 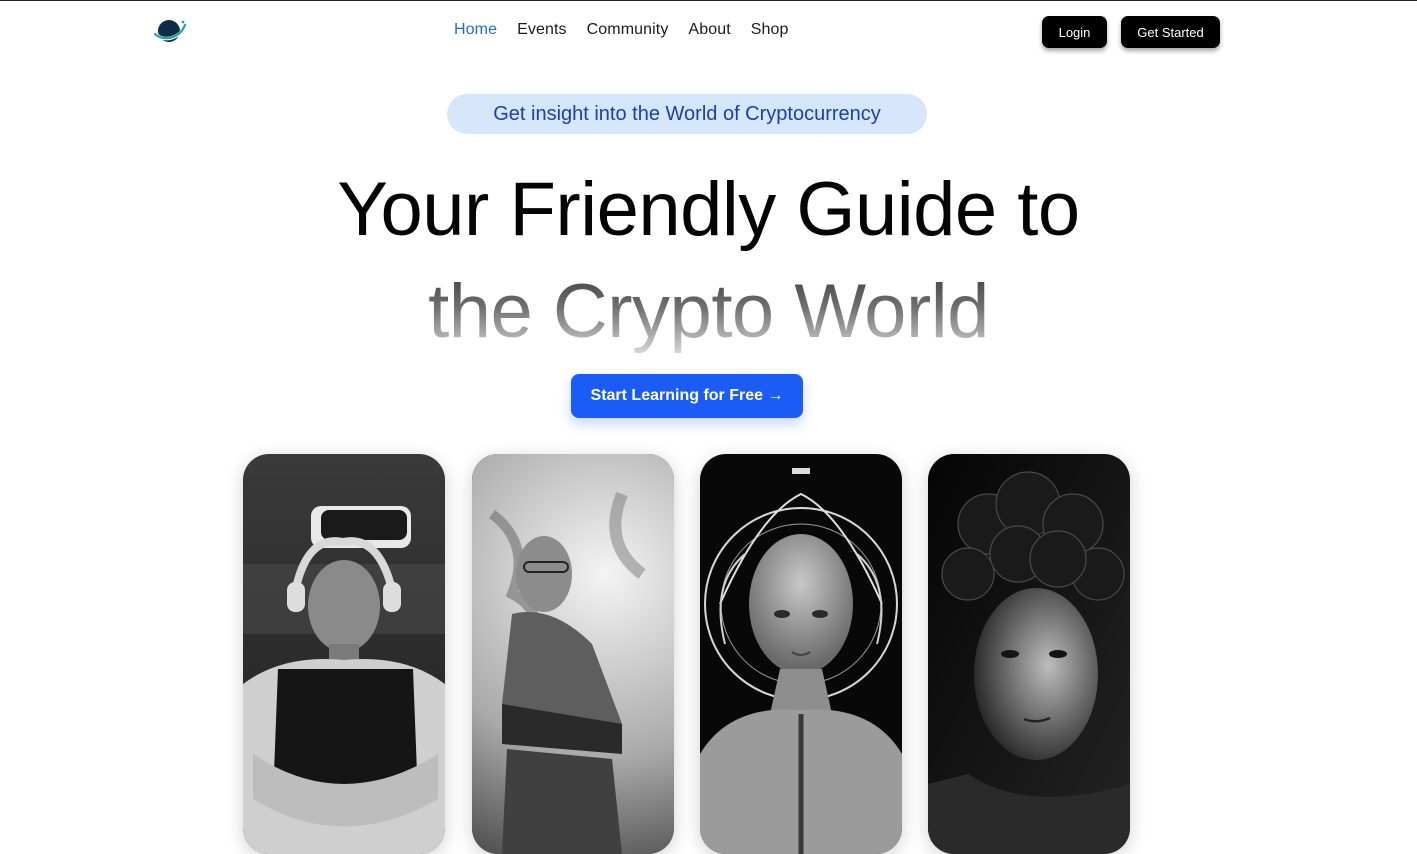 What do you see at coordinates (1074, 32) in the screenshot?
I see `login-button: Login` at bounding box center [1074, 32].